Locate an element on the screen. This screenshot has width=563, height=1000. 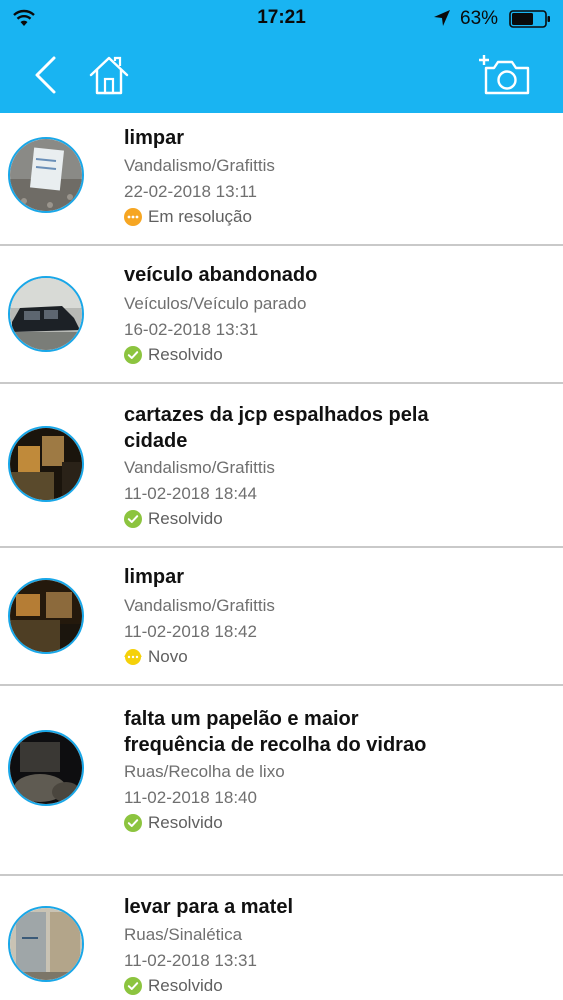
report-title: levar para a matel is located at coordinates (208, 907).